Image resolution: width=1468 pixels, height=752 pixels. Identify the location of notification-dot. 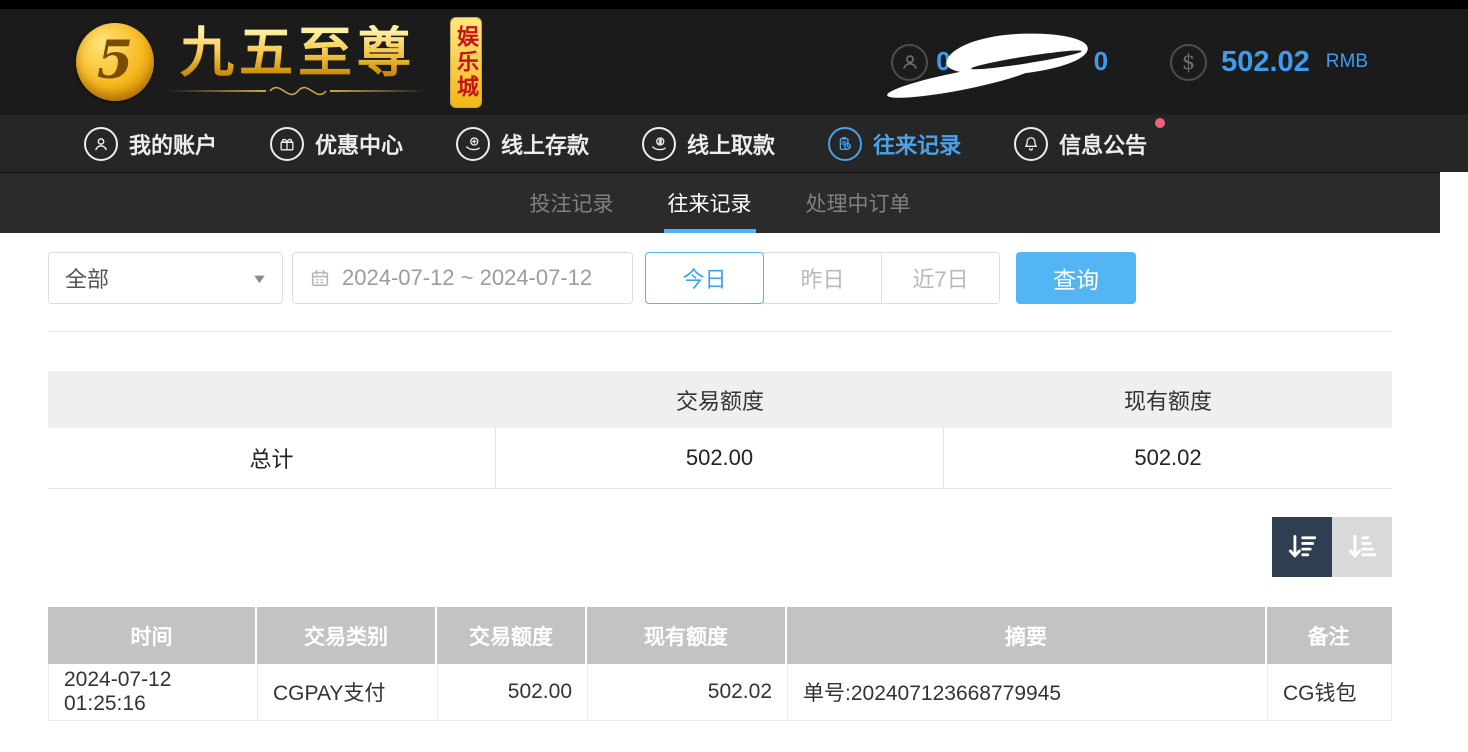
(1160, 122).